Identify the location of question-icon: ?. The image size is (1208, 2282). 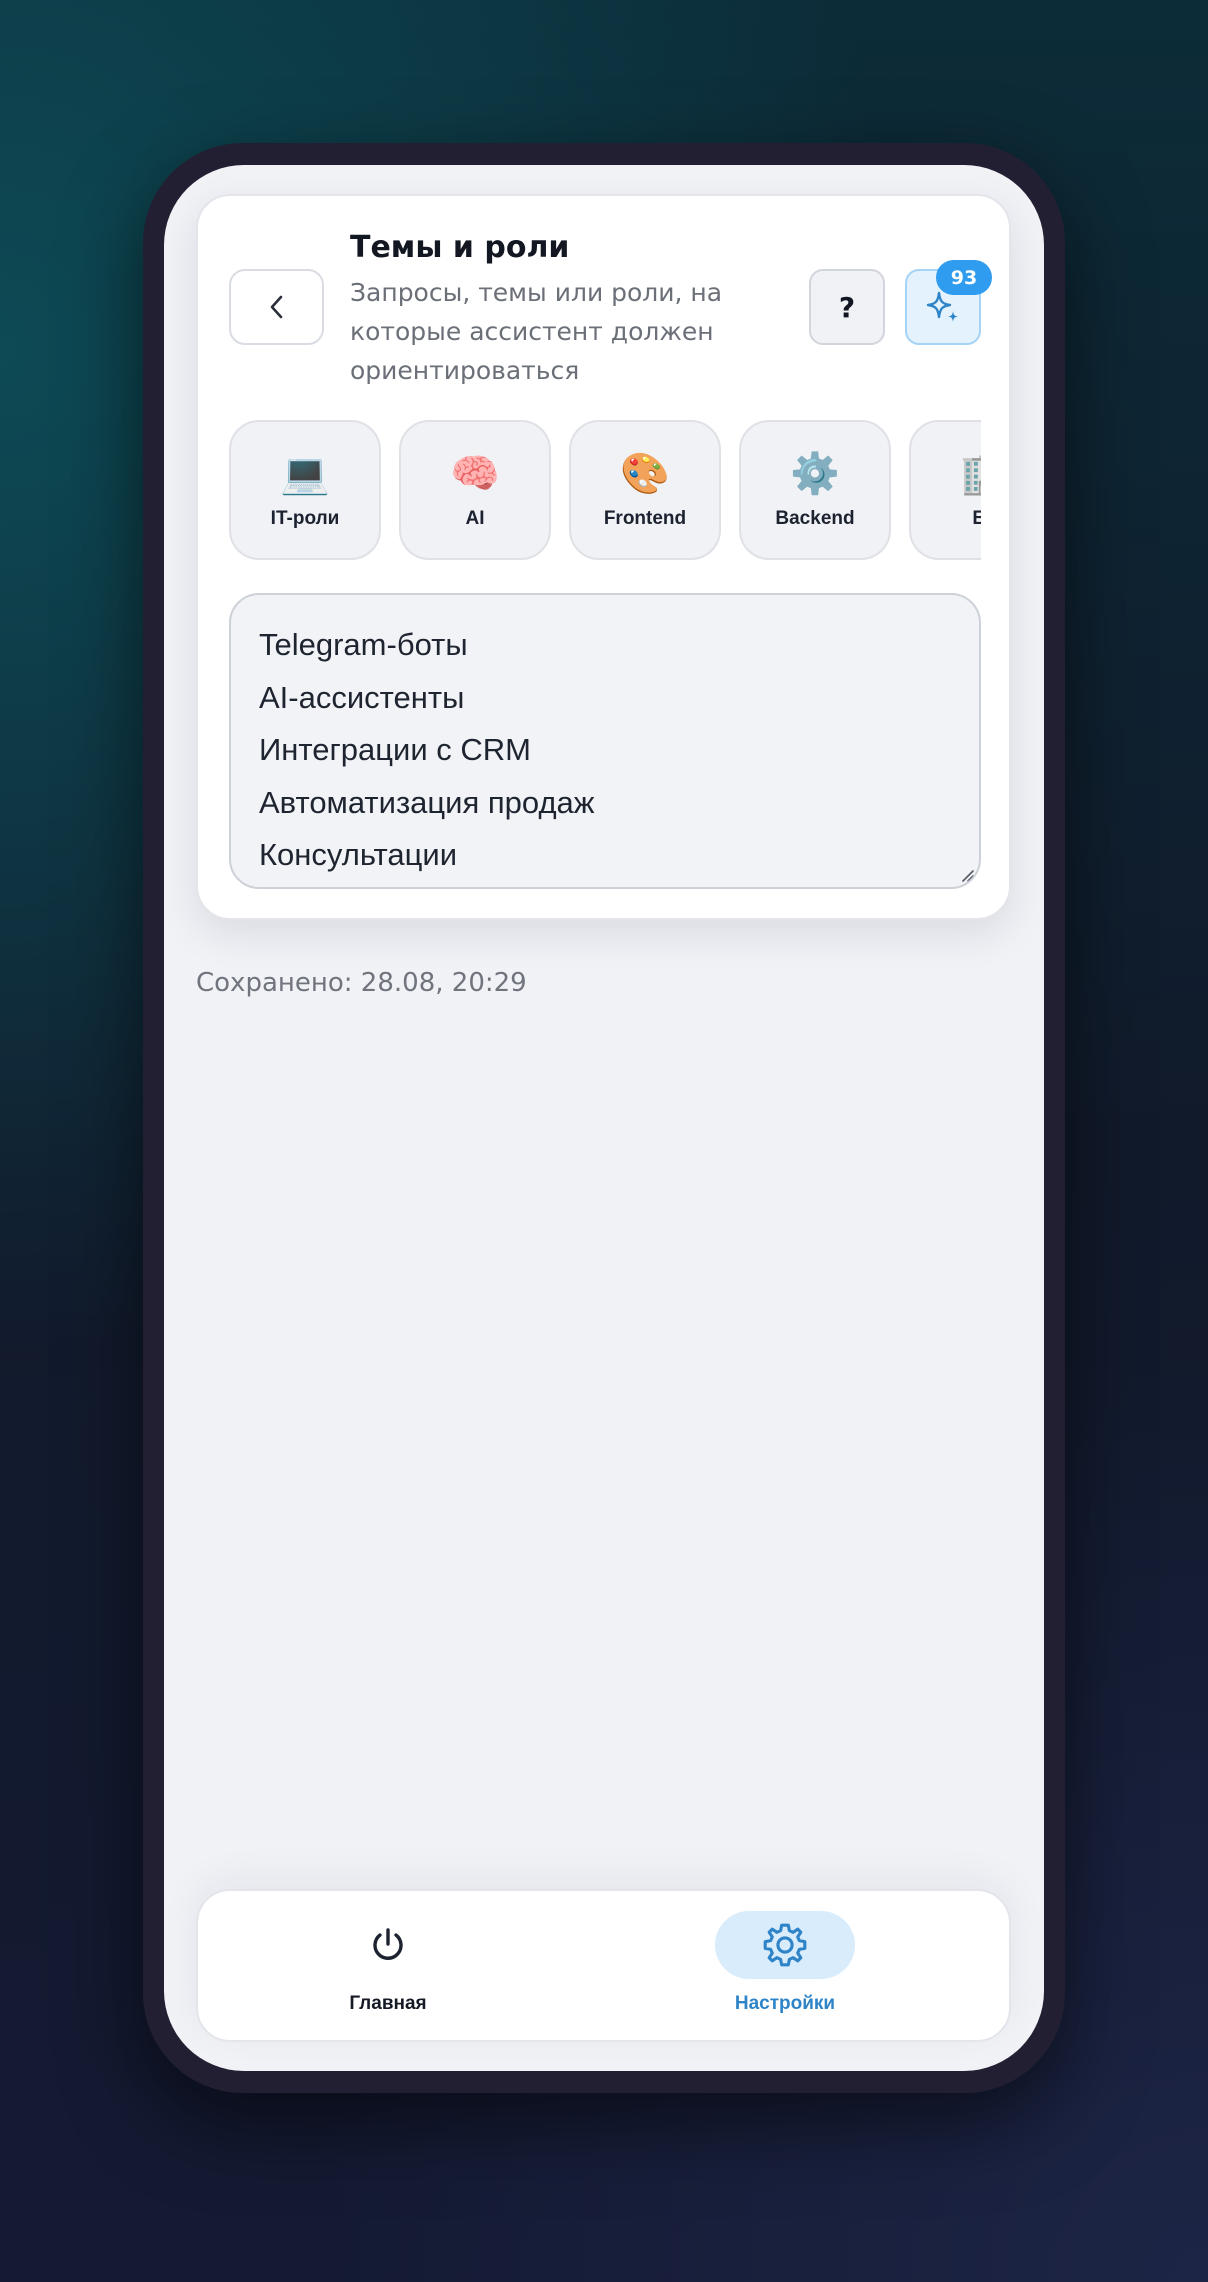
(847, 307).